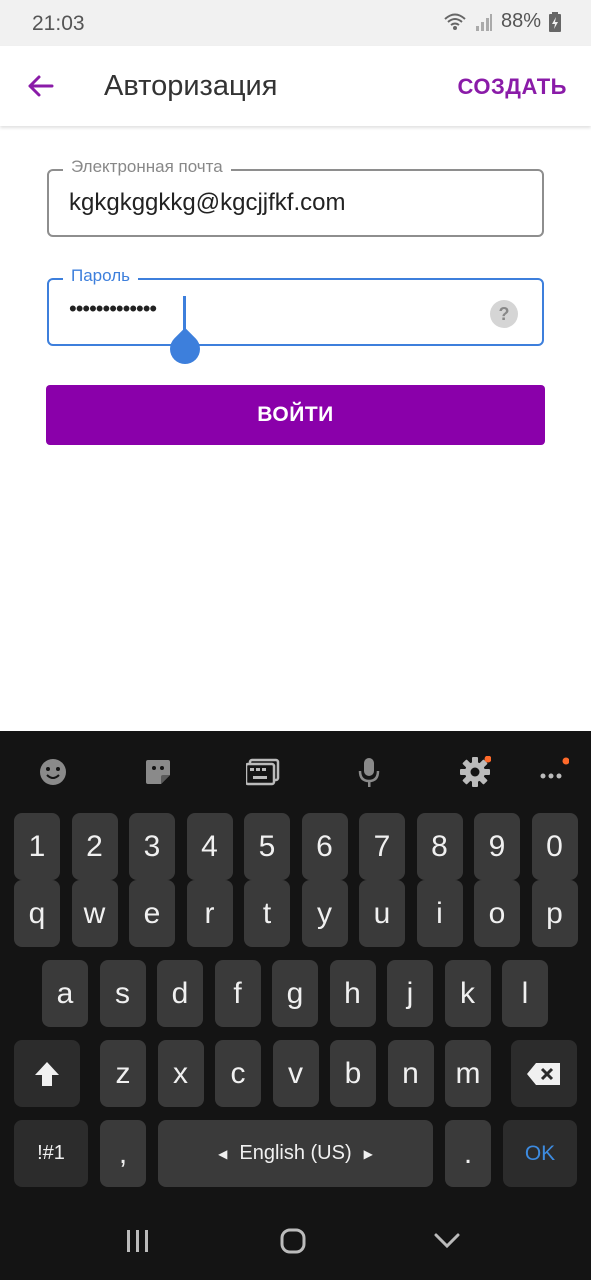 This screenshot has width=591, height=1280. What do you see at coordinates (447, 1241) in the screenshot?
I see `back-nav-icon` at bounding box center [447, 1241].